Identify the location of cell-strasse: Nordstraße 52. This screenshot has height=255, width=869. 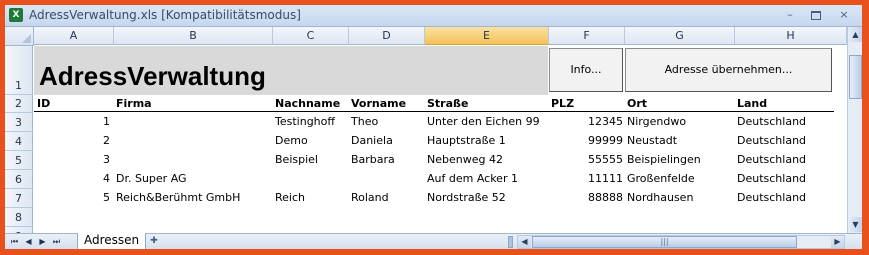
(466, 198).